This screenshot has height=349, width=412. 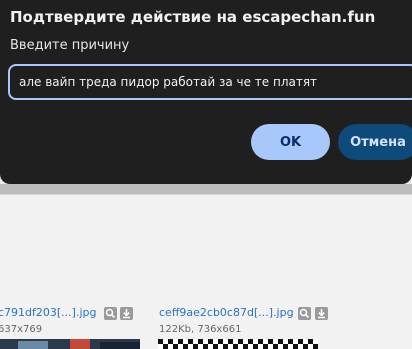 I want to click on thumbnail-1-download-button, so click(x=126, y=313).